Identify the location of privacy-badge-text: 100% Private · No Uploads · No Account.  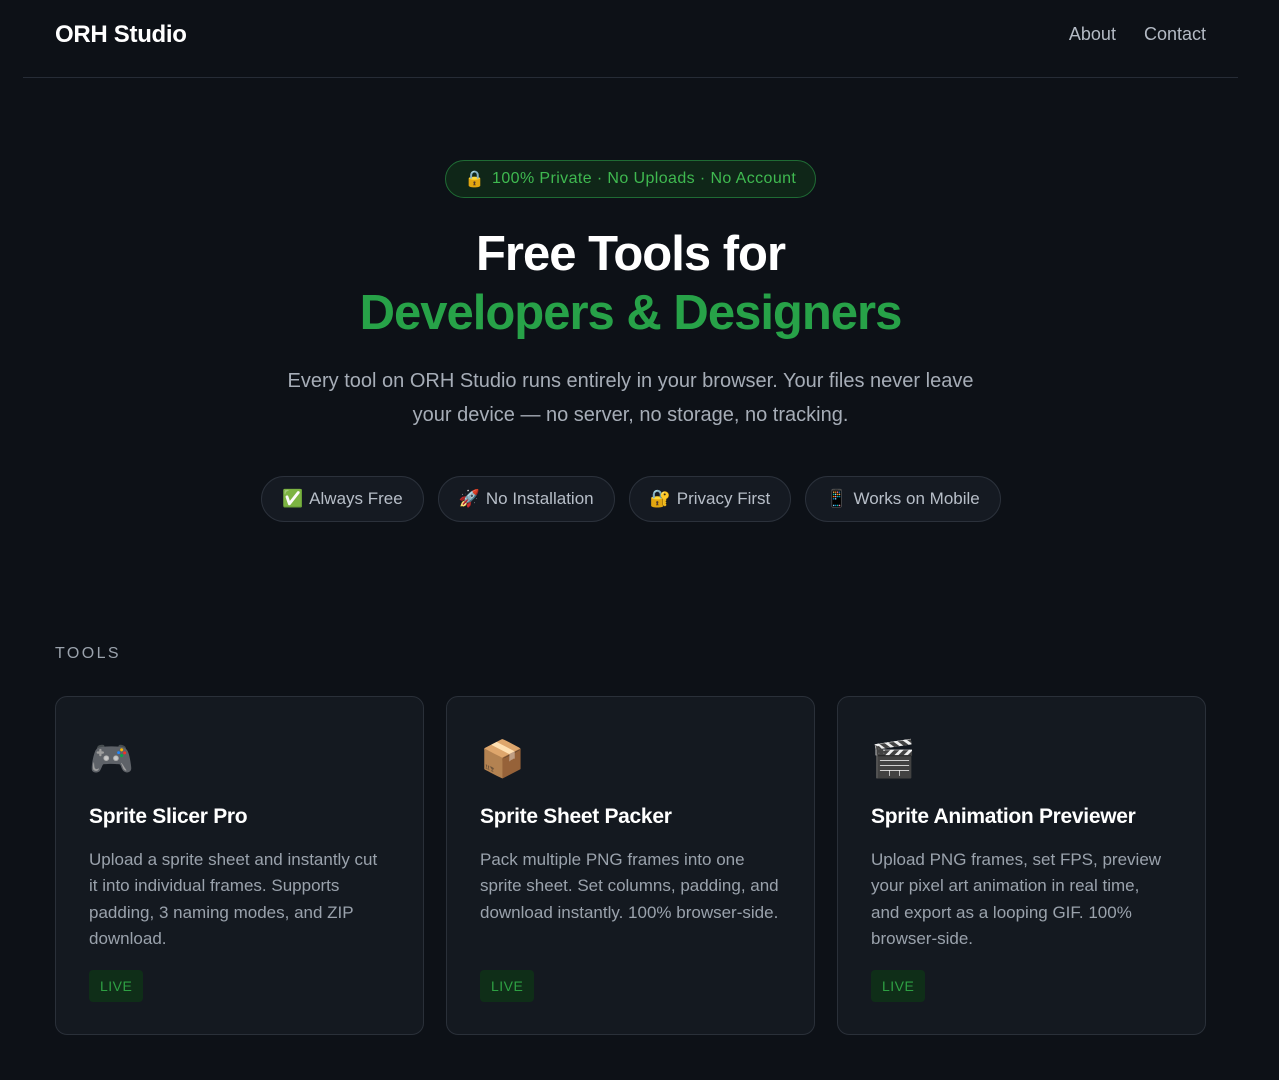
(644, 178).